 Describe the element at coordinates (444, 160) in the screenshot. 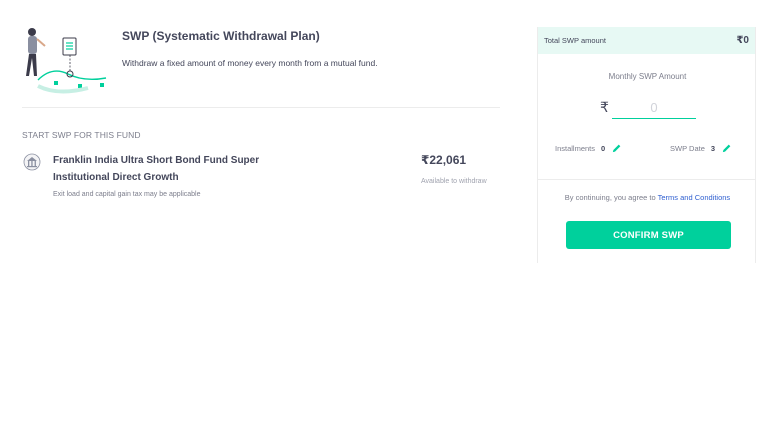

I see `available-amount: ₹22,061` at that location.